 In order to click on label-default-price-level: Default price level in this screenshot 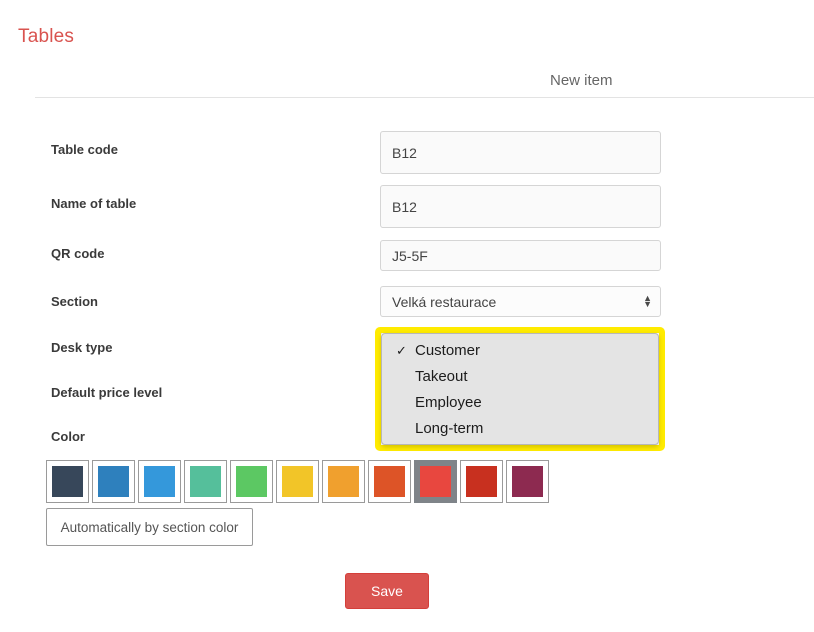, I will do `click(107, 392)`.